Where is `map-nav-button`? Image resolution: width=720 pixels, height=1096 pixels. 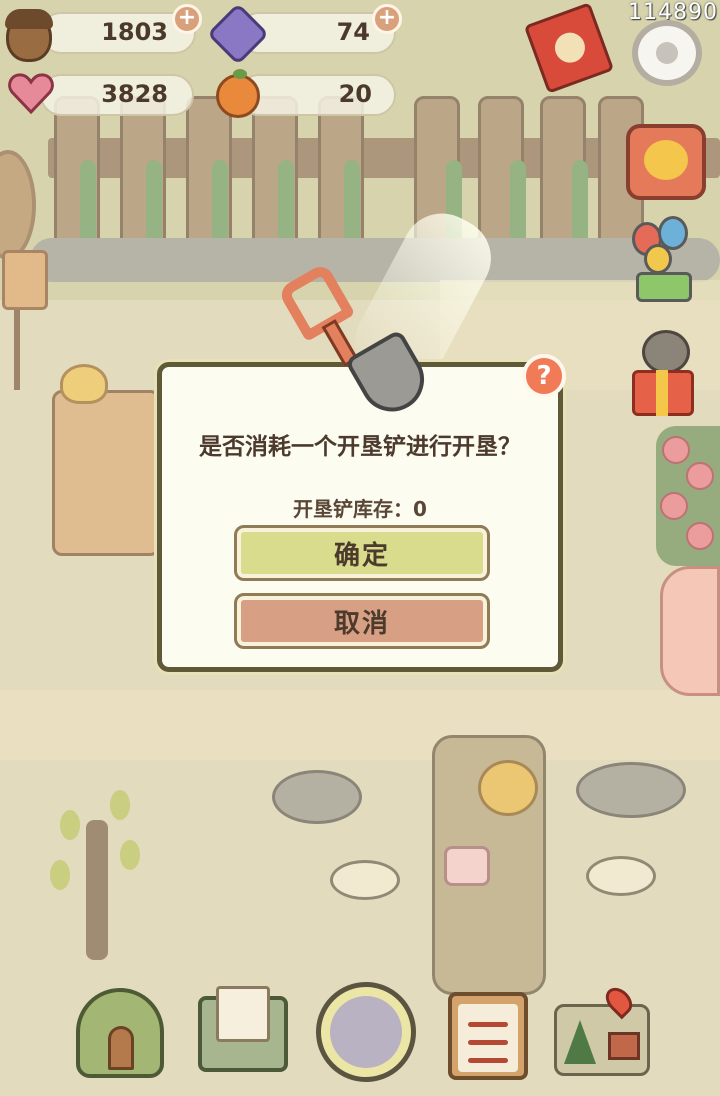
map-nav-button is located at coordinates (601, 1033).